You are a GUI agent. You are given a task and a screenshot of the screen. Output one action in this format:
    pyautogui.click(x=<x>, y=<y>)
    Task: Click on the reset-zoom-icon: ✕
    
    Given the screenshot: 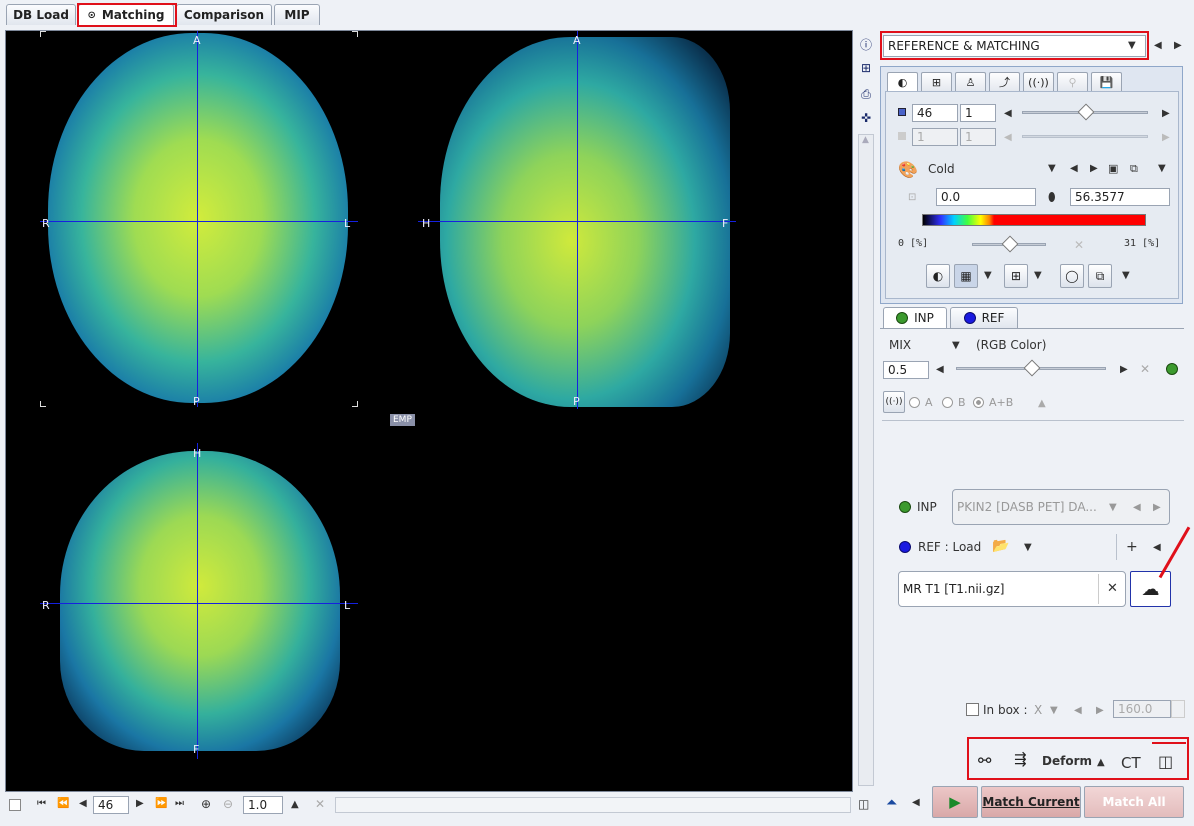 What is the action you would take?
    pyautogui.click(x=320, y=804)
    